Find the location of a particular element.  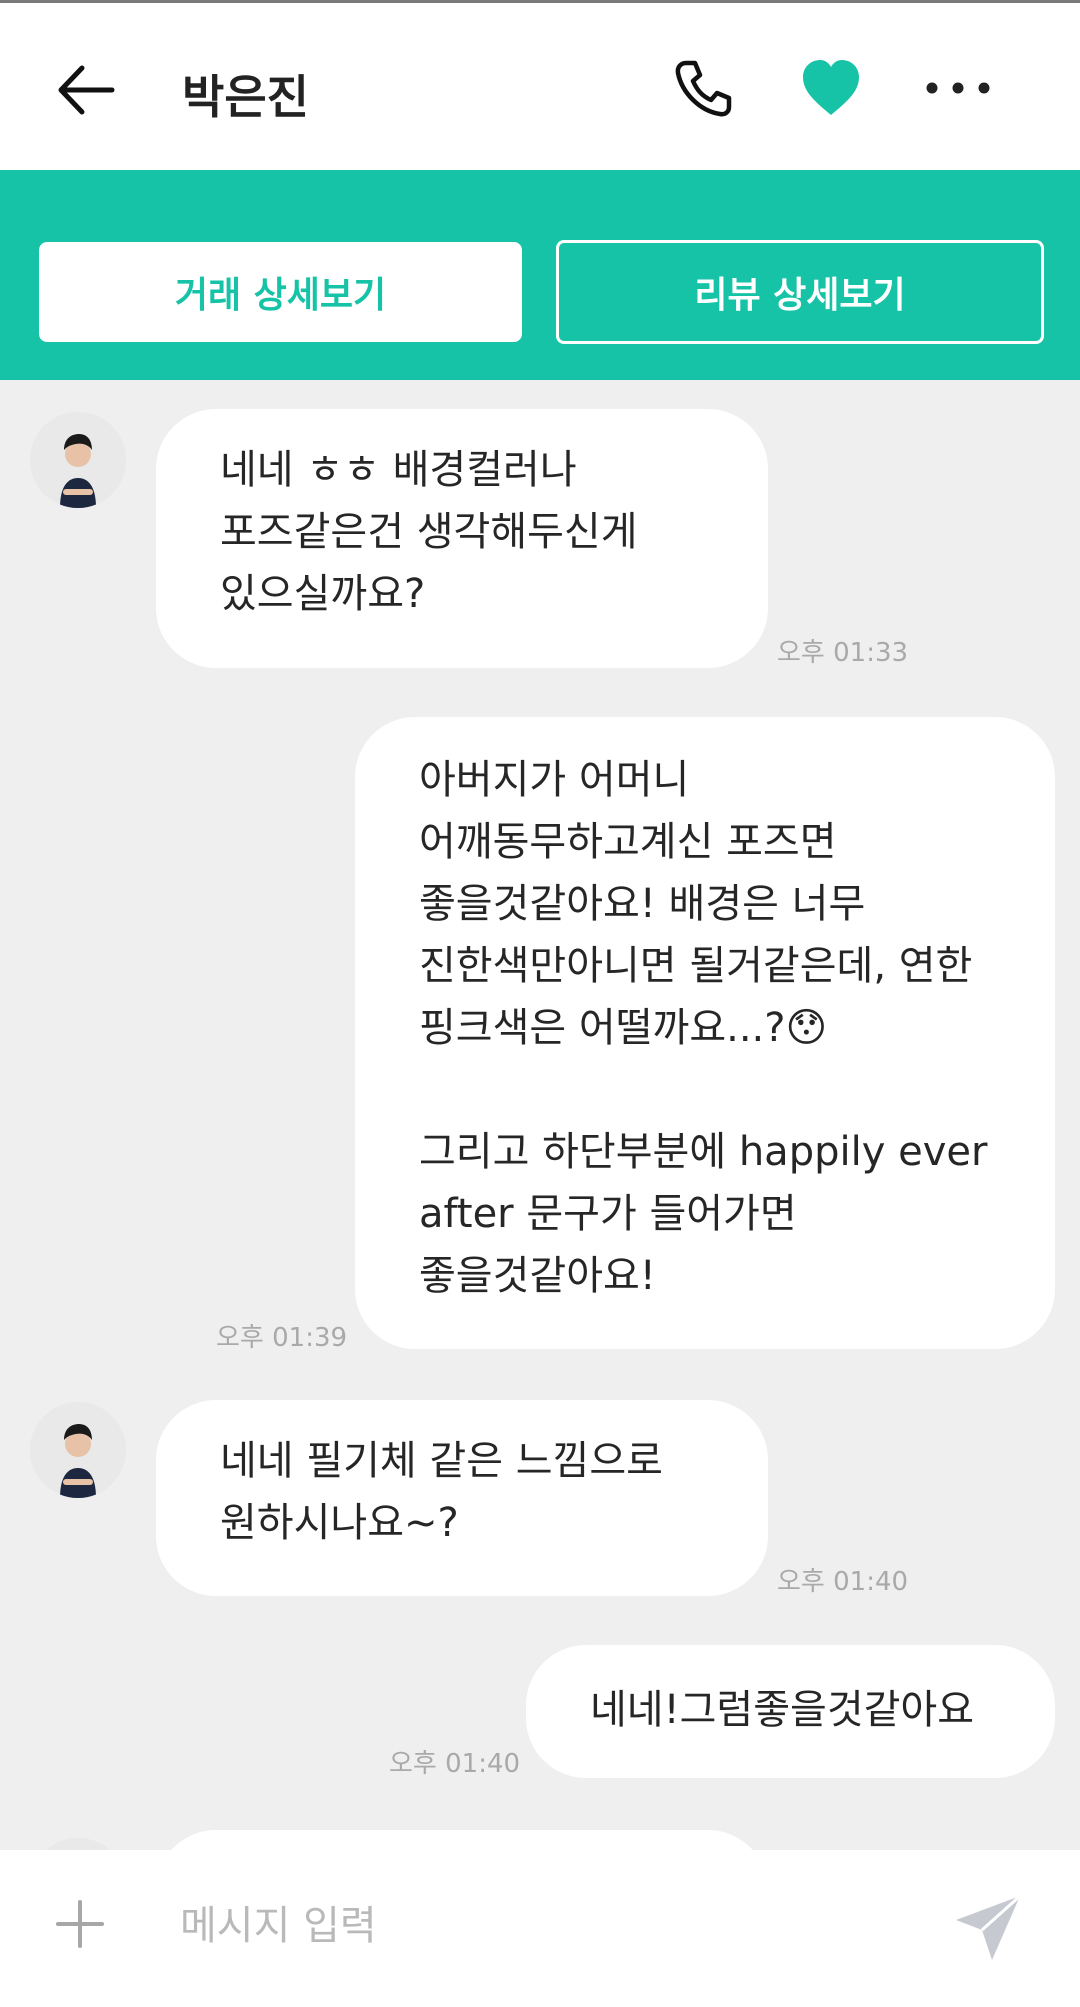

attach-button is located at coordinates (80, 1924).